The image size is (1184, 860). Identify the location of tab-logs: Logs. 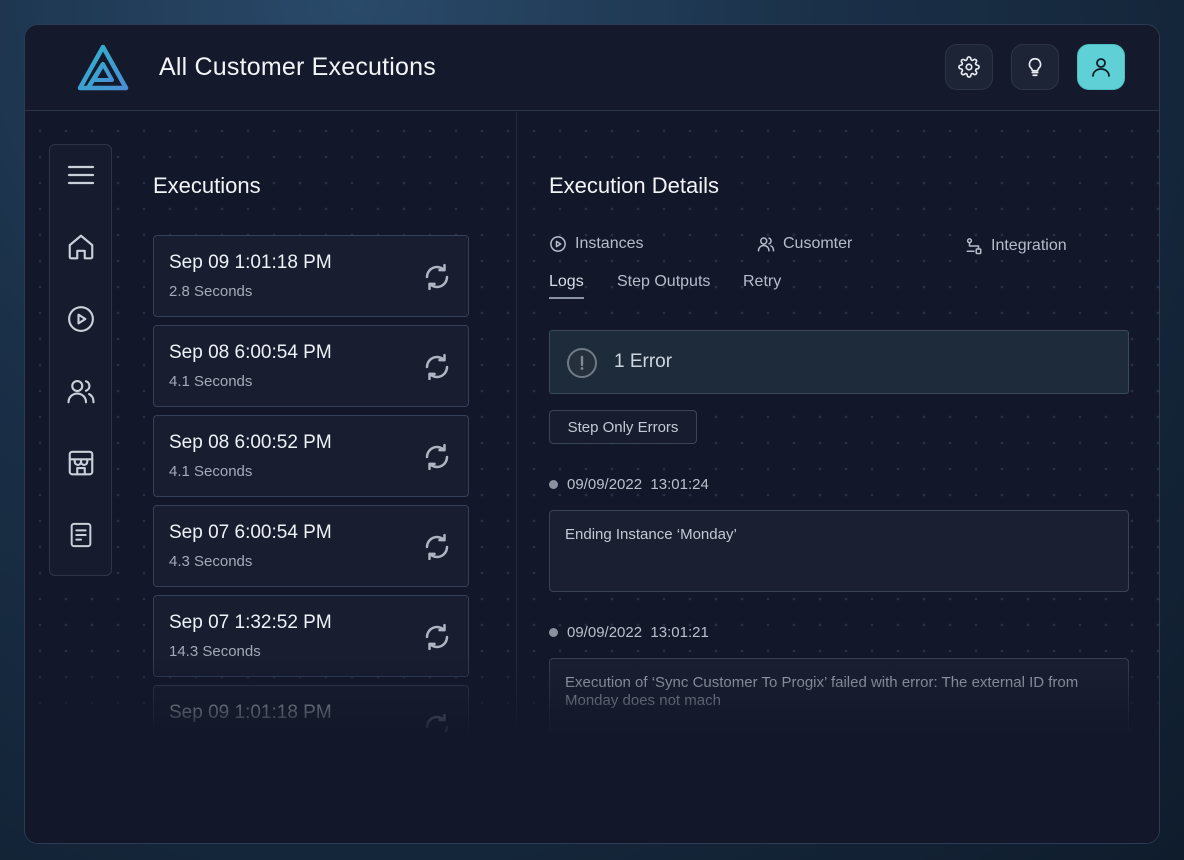
(566, 286).